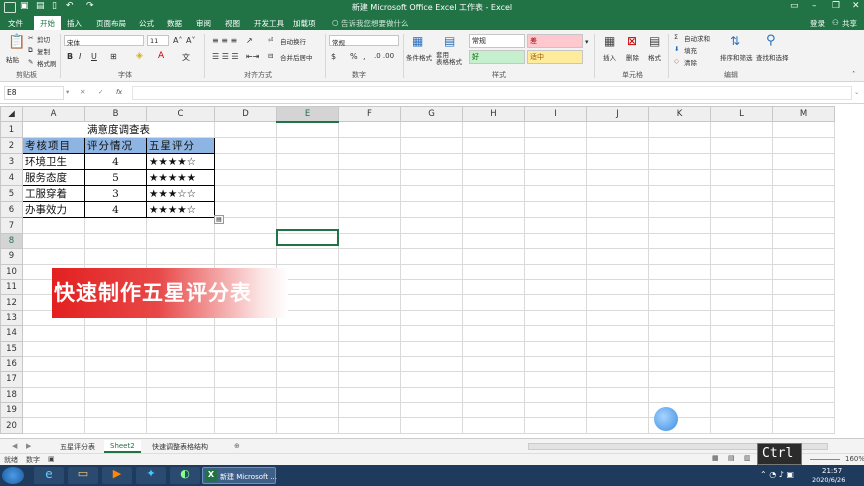 This screenshot has height=486, width=864. What do you see at coordinates (431, 114) in the screenshot?
I see `column-header-g: G` at bounding box center [431, 114].